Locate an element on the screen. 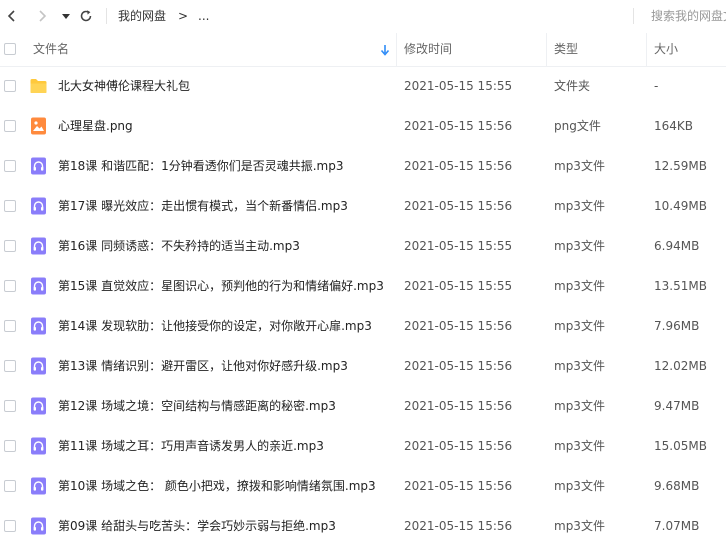  caret-down-icon is located at coordinates (66, 16).